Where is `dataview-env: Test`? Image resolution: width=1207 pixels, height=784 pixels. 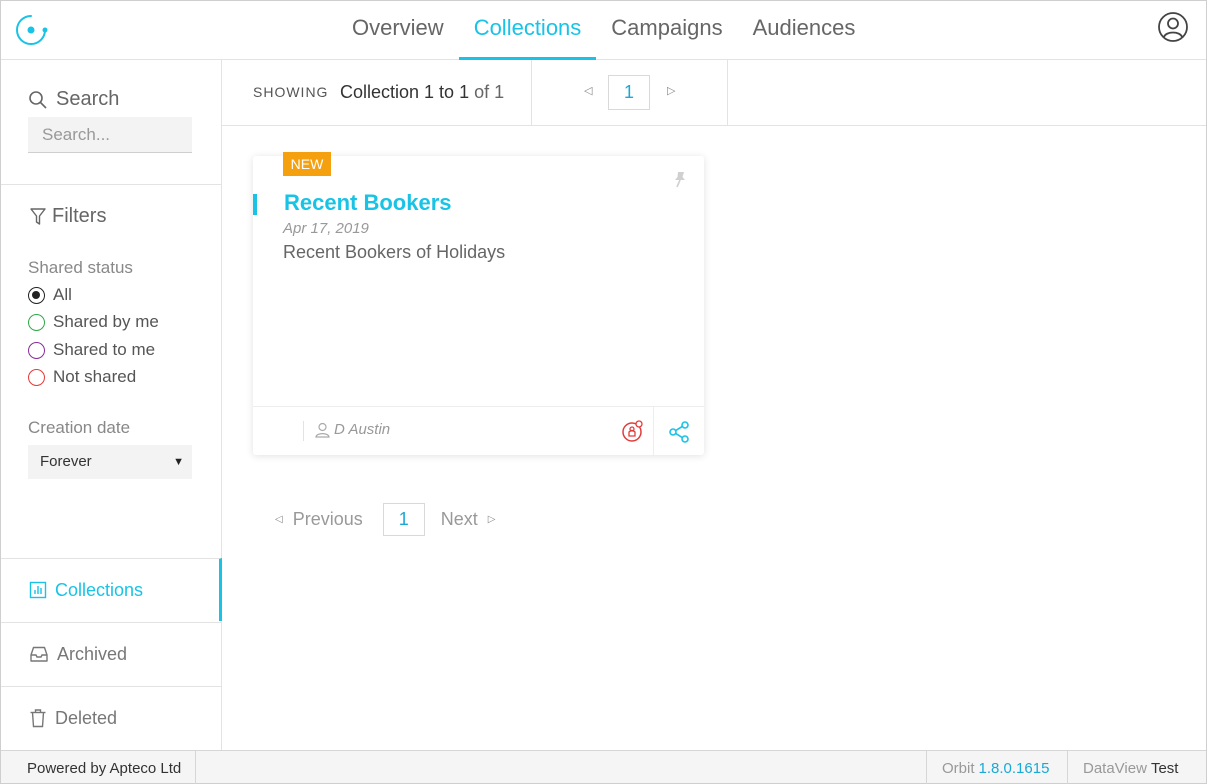
dataview-env: Test is located at coordinates (1164, 768).